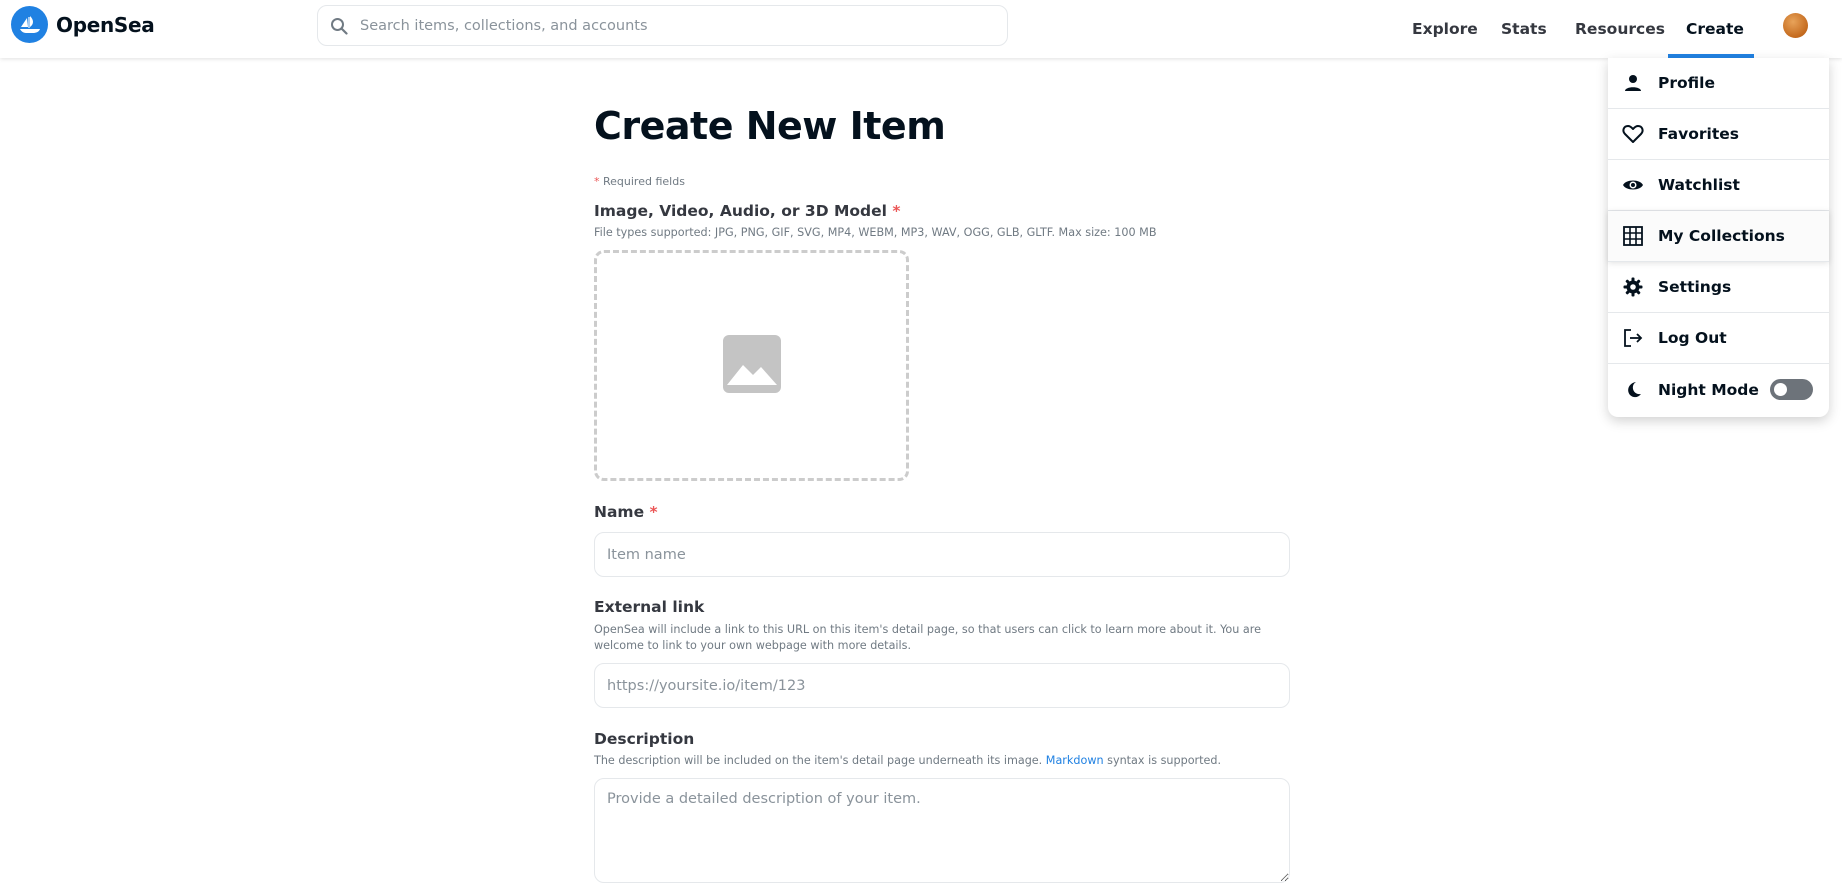 The height and width of the screenshot is (893, 1842). I want to click on person-icon, so click(1633, 83).